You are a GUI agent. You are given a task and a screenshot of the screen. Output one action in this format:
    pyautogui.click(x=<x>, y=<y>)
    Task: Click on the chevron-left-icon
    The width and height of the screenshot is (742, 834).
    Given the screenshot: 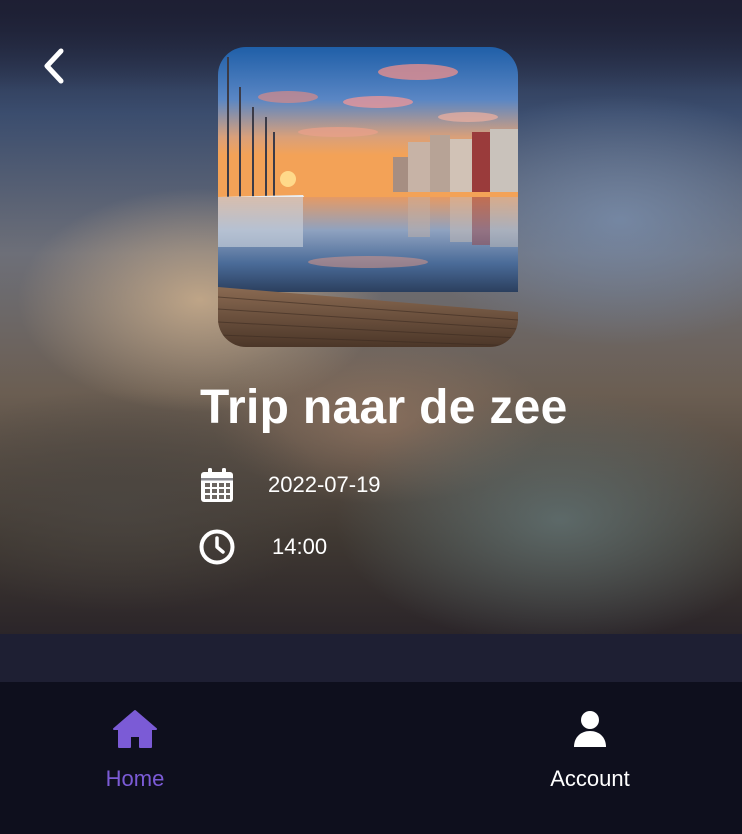 What is the action you would take?
    pyautogui.click(x=54, y=66)
    